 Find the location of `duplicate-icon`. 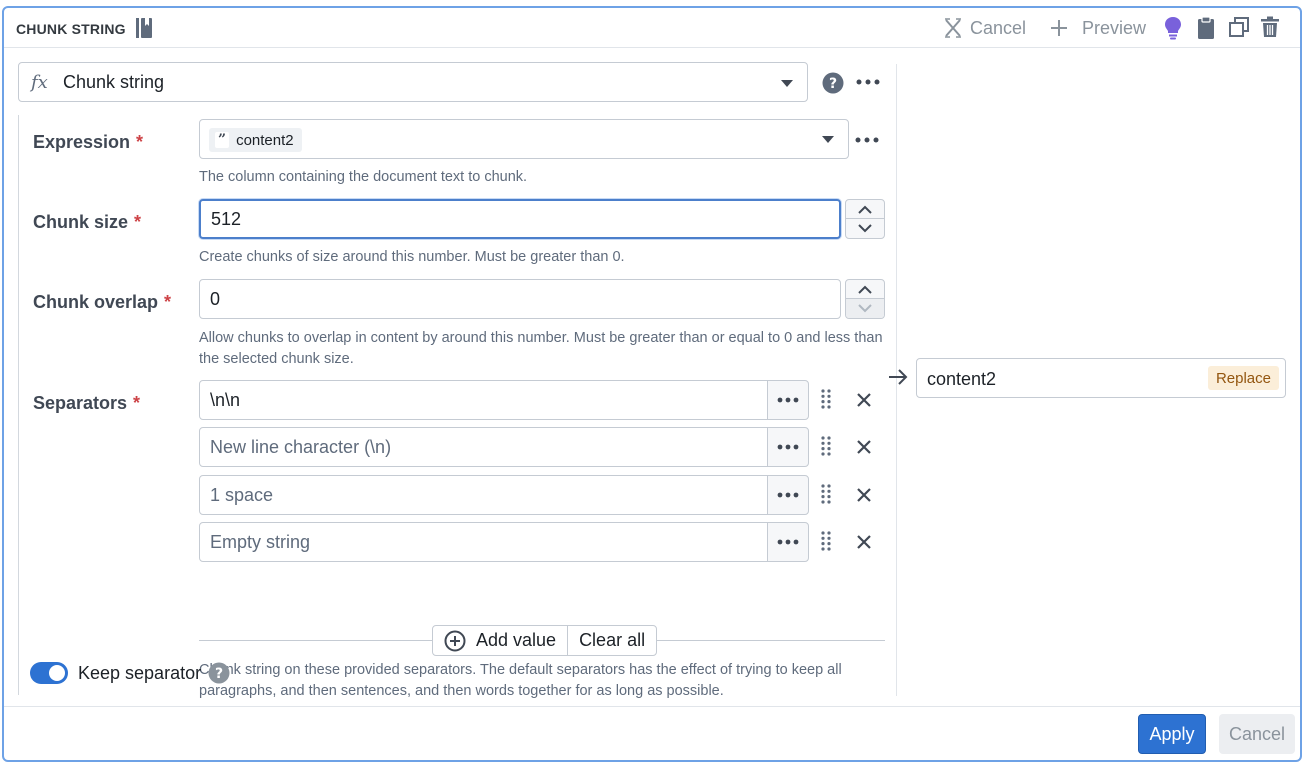

duplicate-icon is located at coordinates (1239, 27).